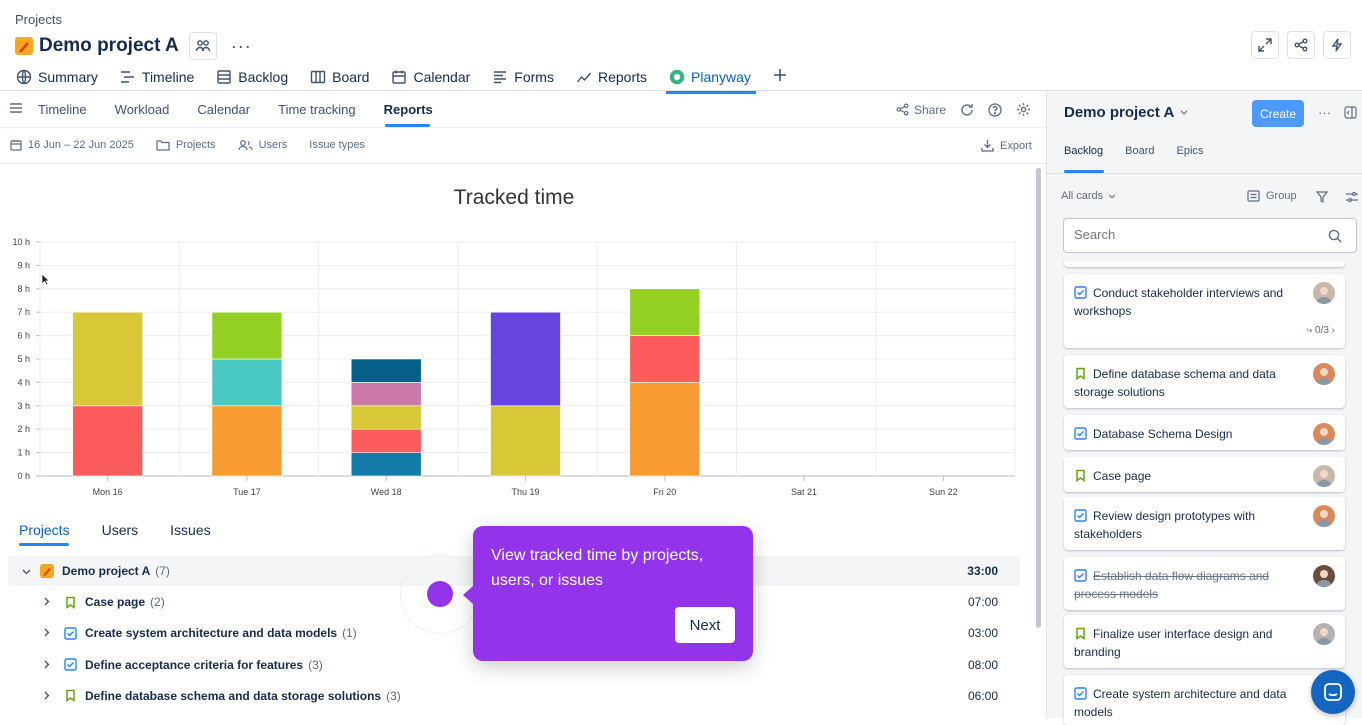 This screenshot has height=725, width=1362. What do you see at coordinates (252, 77) in the screenshot?
I see `tab-backlog: Backlog` at bounding box center [252, 77].